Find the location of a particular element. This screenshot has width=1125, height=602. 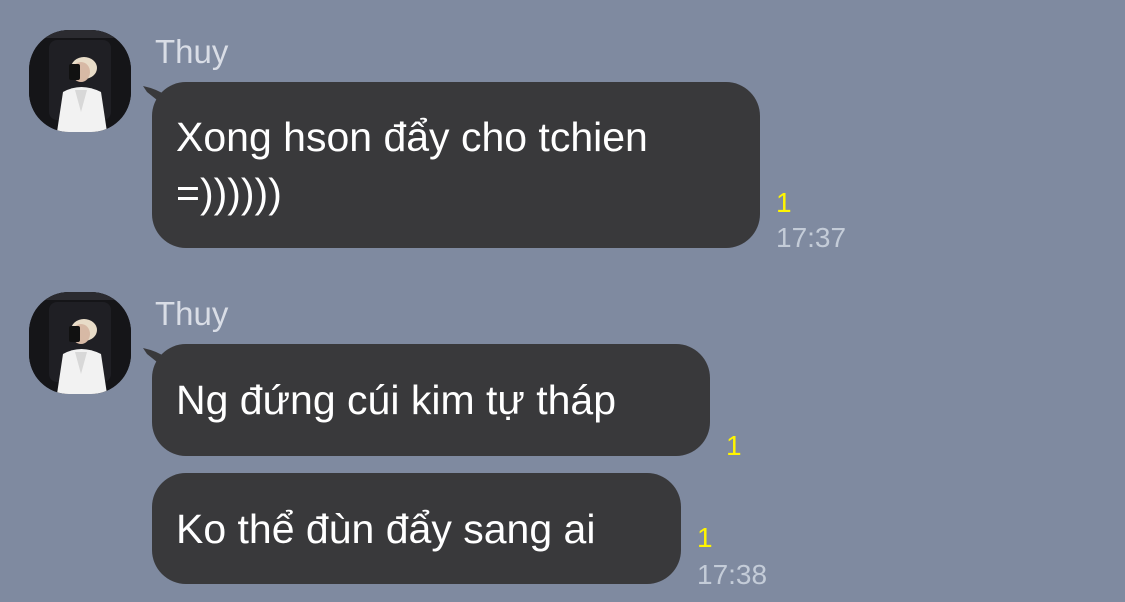

message-bubble: Xong hson đẩy cho tchien =)))))) is located at coordinates (456, 165).